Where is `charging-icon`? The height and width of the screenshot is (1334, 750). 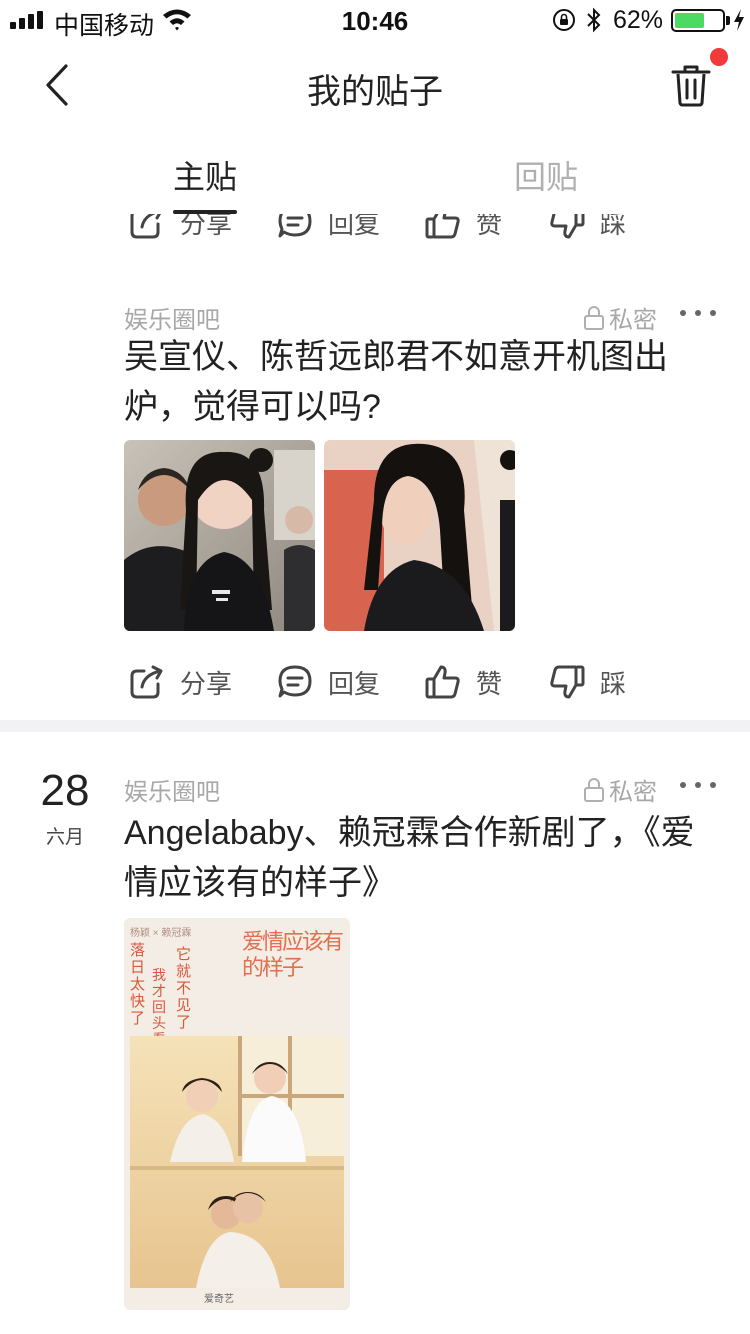
charging-icon is located at coordinates (739, 20).